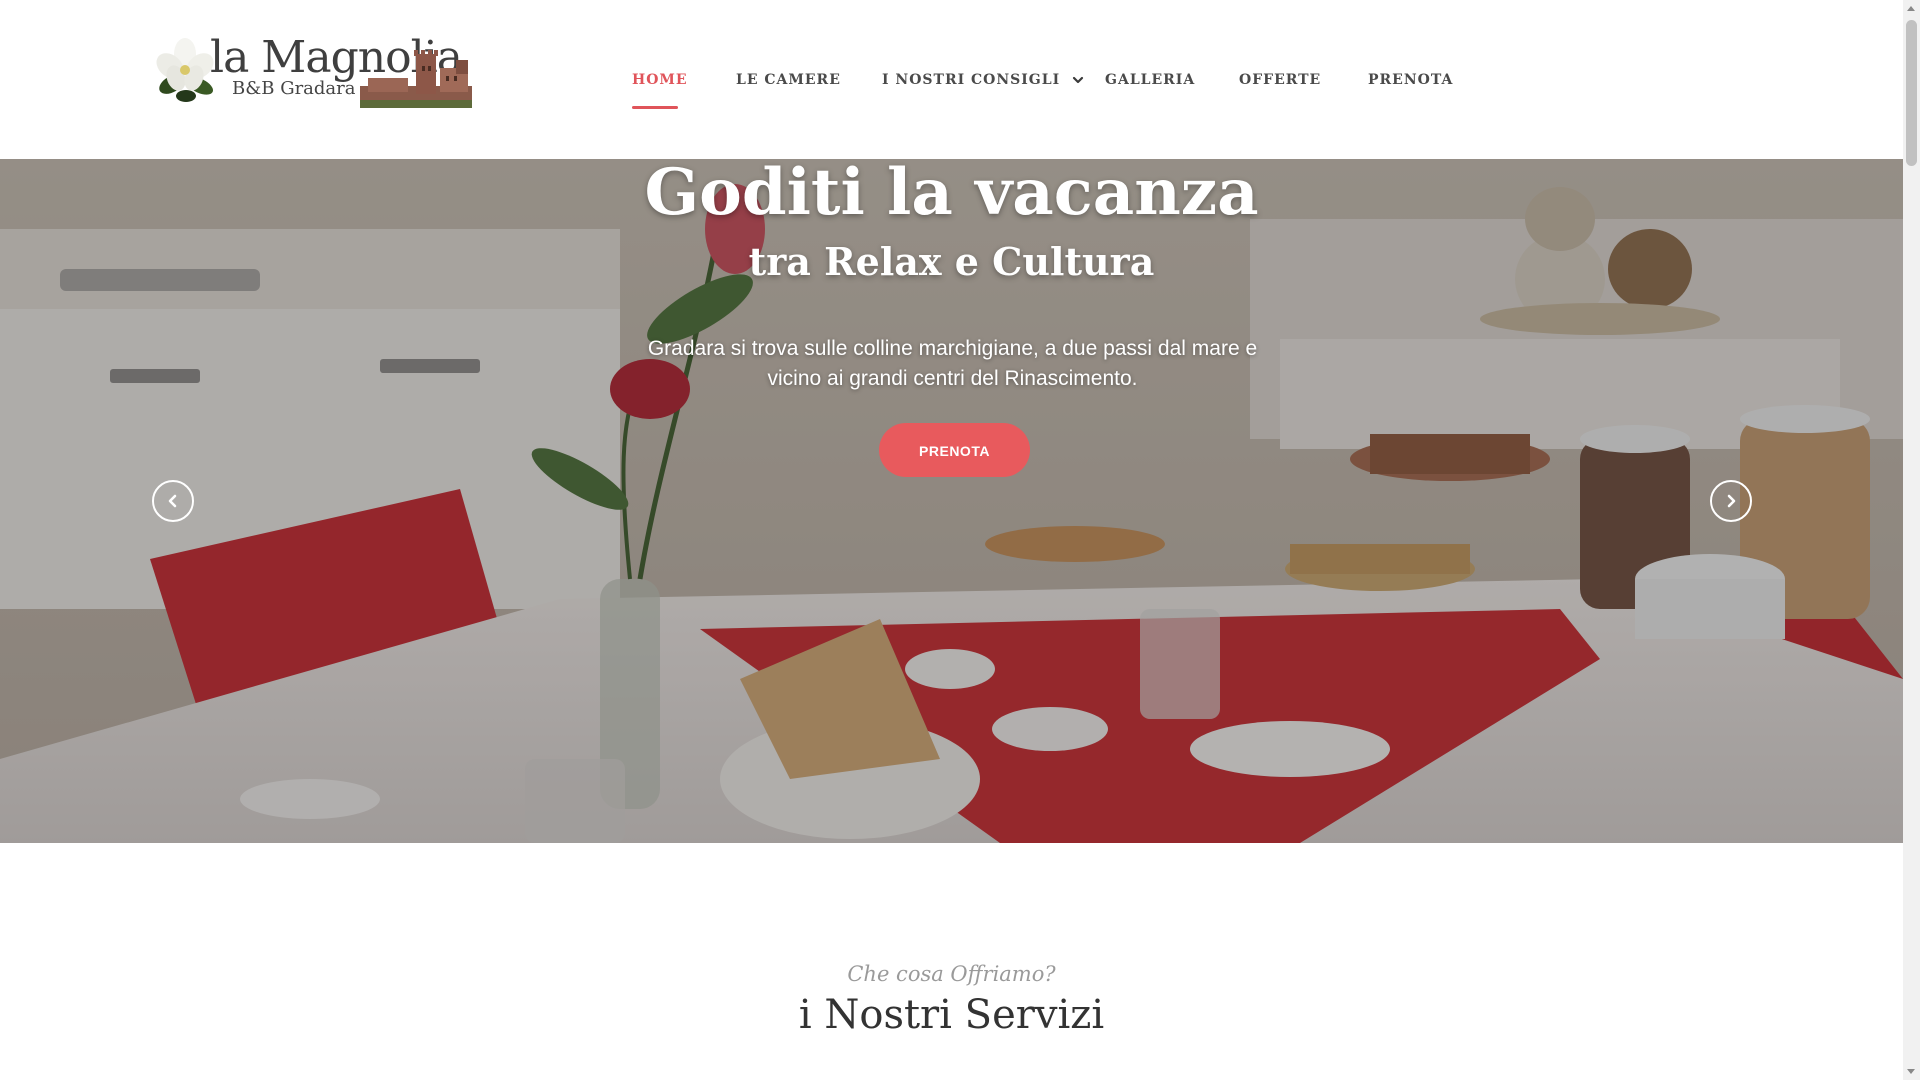 This screenshot has height=1080, width=1920. I want to click on nav-item-offerte: OFFERTE, so click(1280, 80).